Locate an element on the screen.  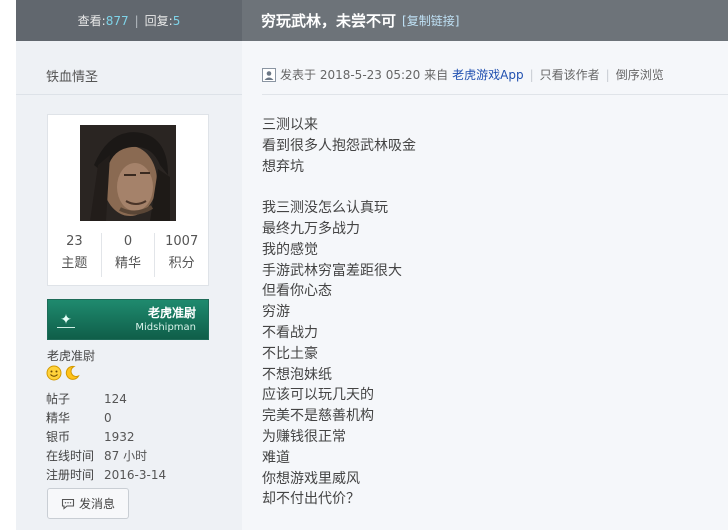
stat-value: 23 is located at coordinates (74, 241).